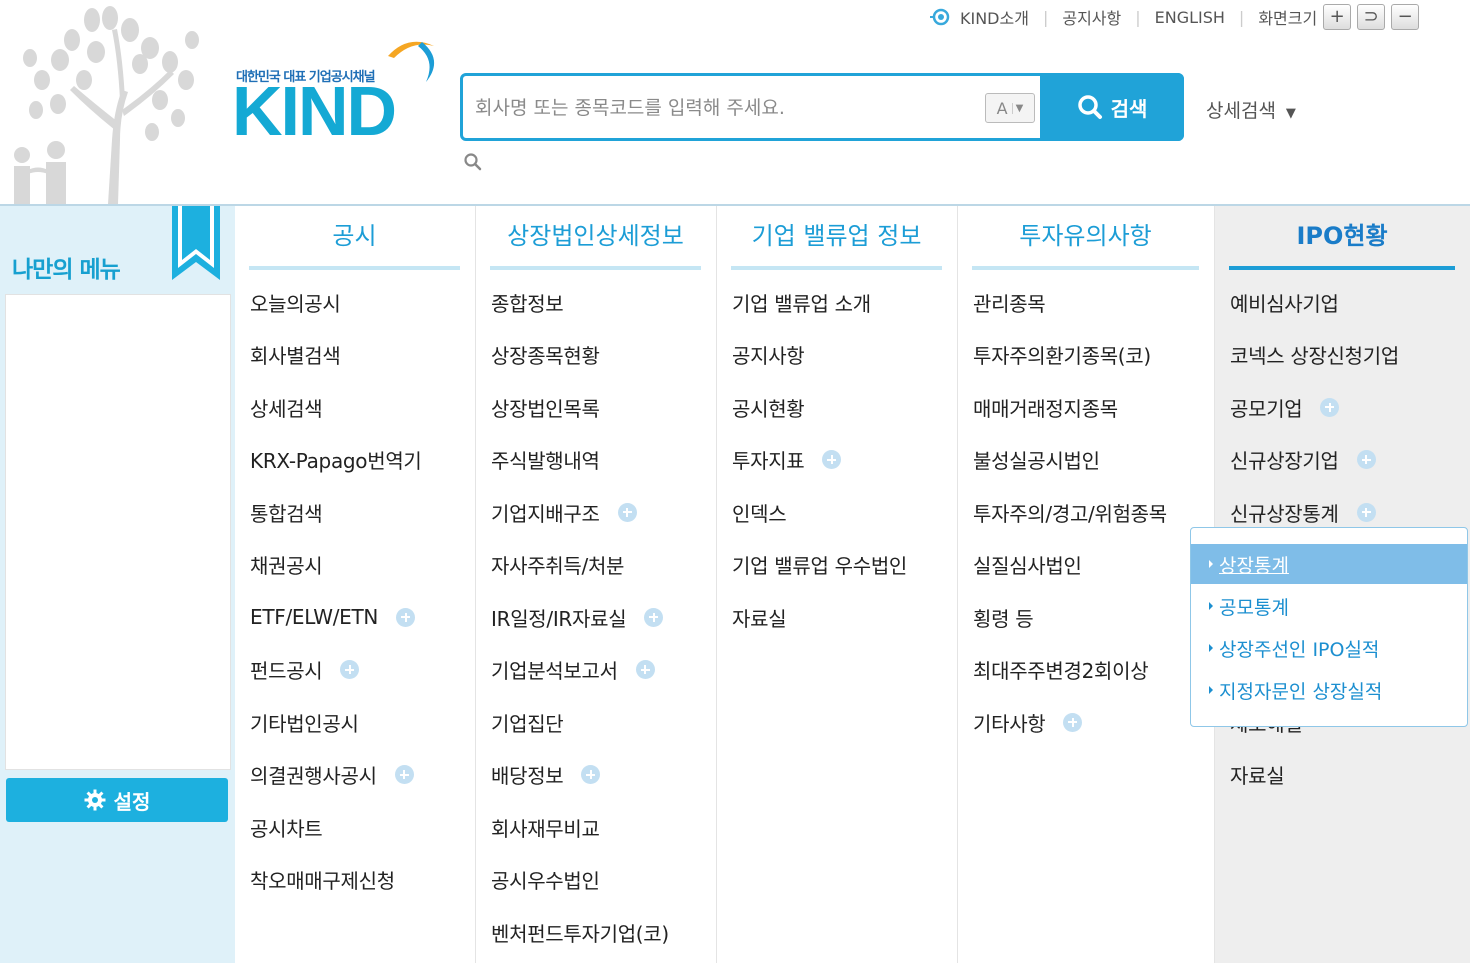  Describe the element at coordinates (336, 827) in the screenshot. I see `menu-item: 공시차트` at that location.